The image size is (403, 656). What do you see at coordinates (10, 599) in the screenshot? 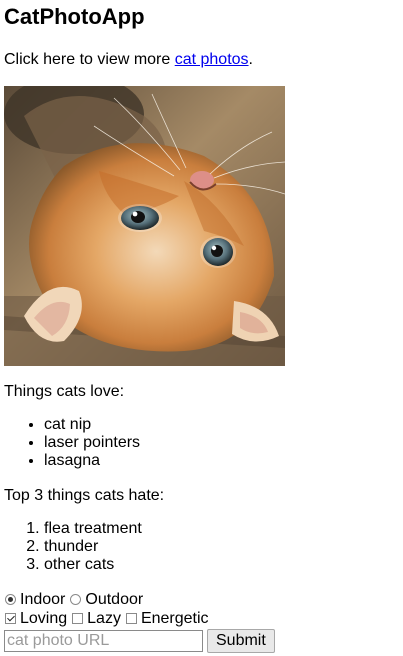
I see `indoor-radio` at bounding box center [10, 599].